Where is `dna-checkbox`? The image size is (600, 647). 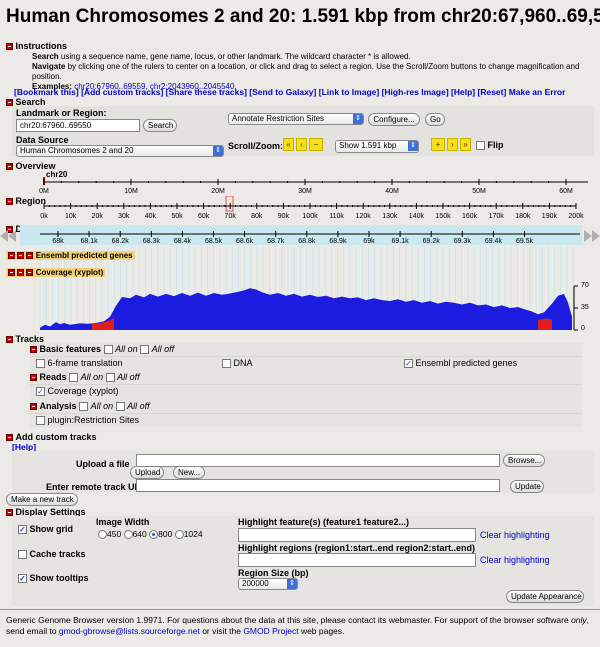 dna-checkbox is located at coordinates (226, 364).